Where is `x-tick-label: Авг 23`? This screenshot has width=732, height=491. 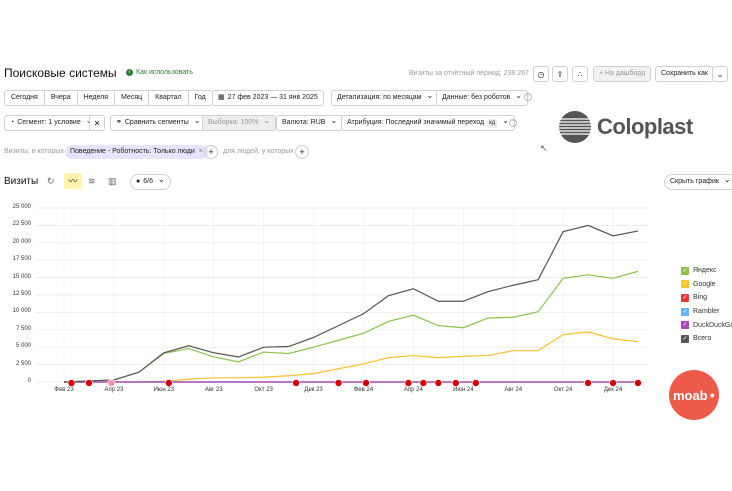 x-tick-label: Авг 23 is located at coordinates (213, 390).